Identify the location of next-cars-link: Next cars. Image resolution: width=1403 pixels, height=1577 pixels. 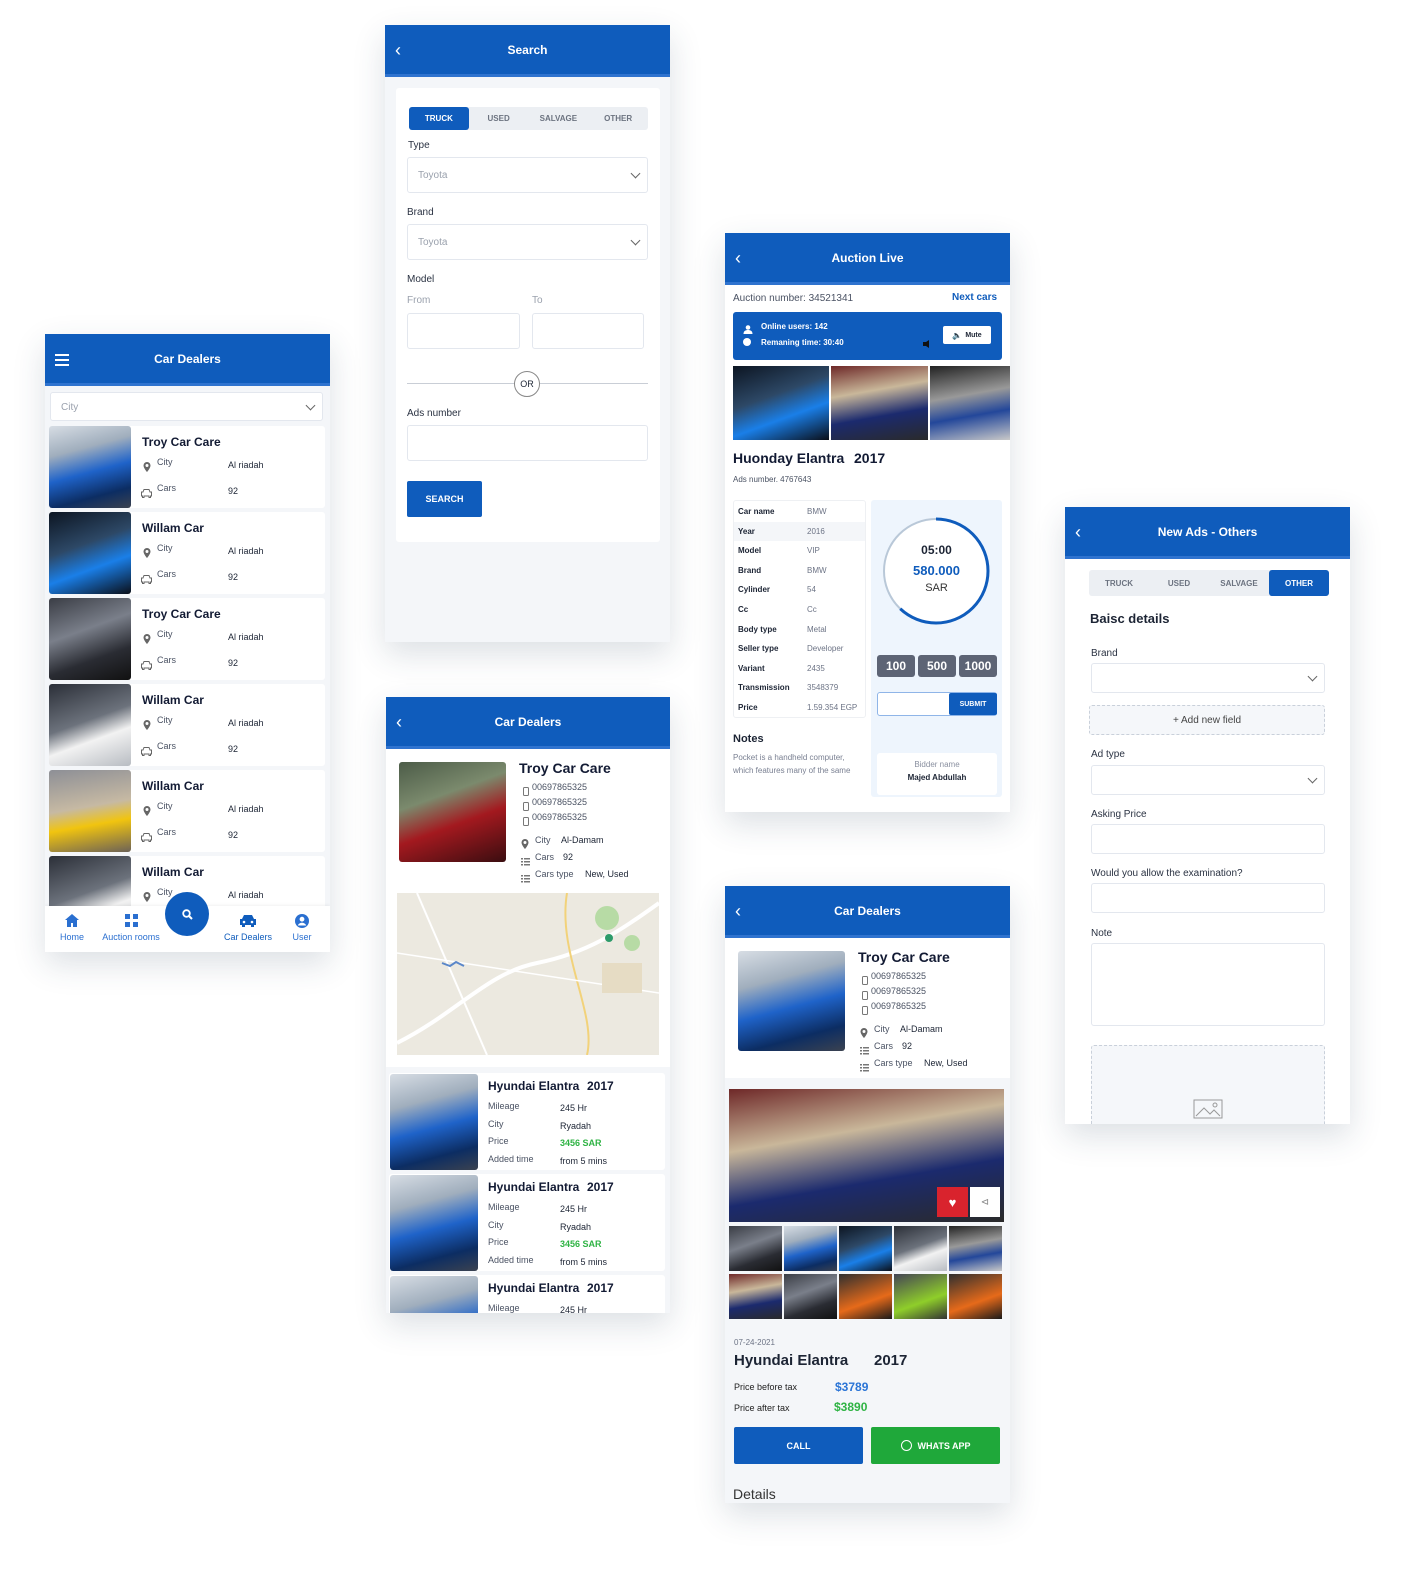
(974, 297).